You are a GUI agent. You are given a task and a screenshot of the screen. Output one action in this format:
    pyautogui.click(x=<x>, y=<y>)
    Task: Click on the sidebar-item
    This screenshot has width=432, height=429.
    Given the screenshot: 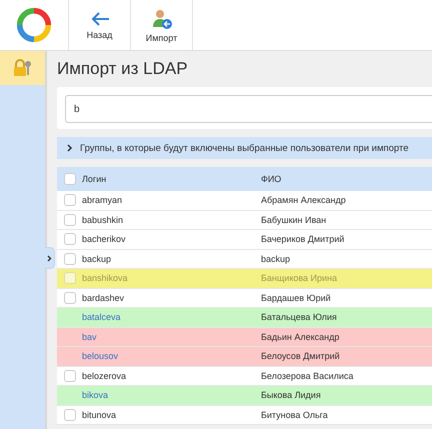 What is the action you would take?
    pyautogui.click(x=22, y=68)
    